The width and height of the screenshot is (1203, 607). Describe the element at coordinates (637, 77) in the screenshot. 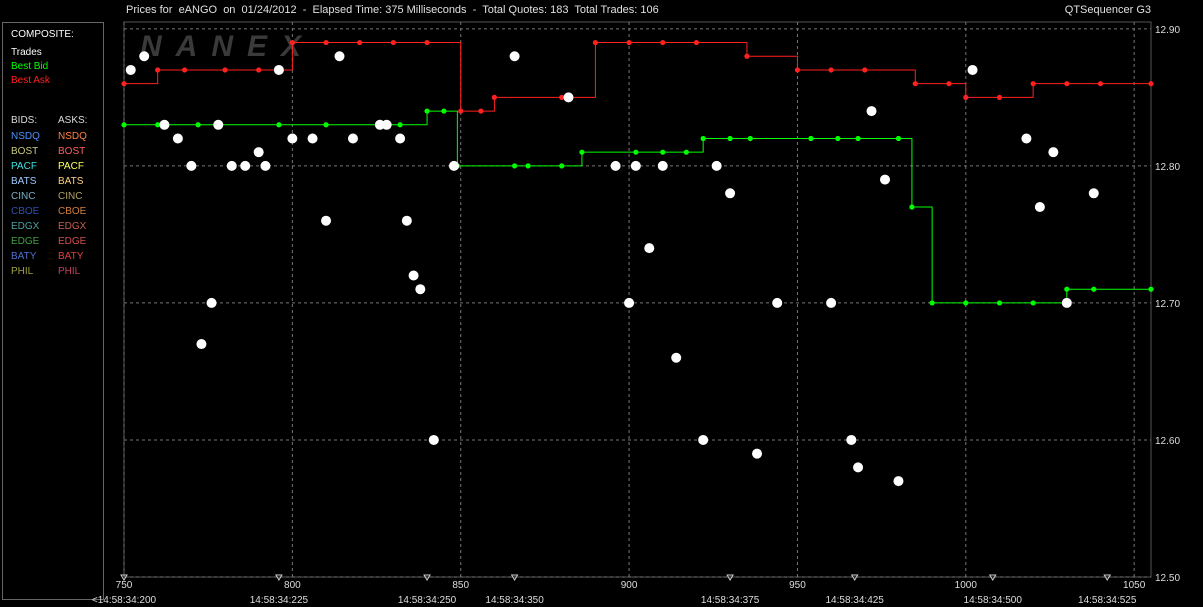

I see `series-best-ask` at that location.